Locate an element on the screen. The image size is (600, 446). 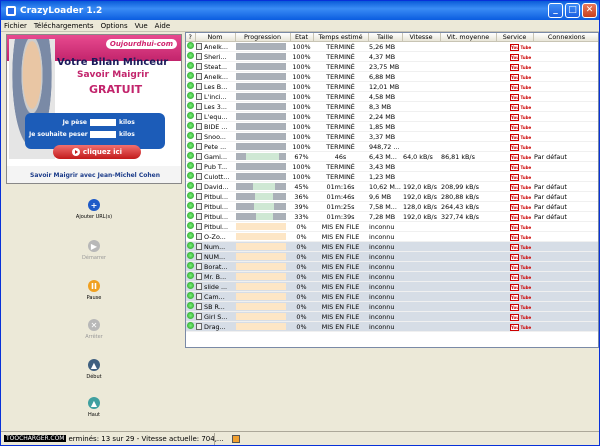
column-header-0: ? is located at coordinates (191, 37).